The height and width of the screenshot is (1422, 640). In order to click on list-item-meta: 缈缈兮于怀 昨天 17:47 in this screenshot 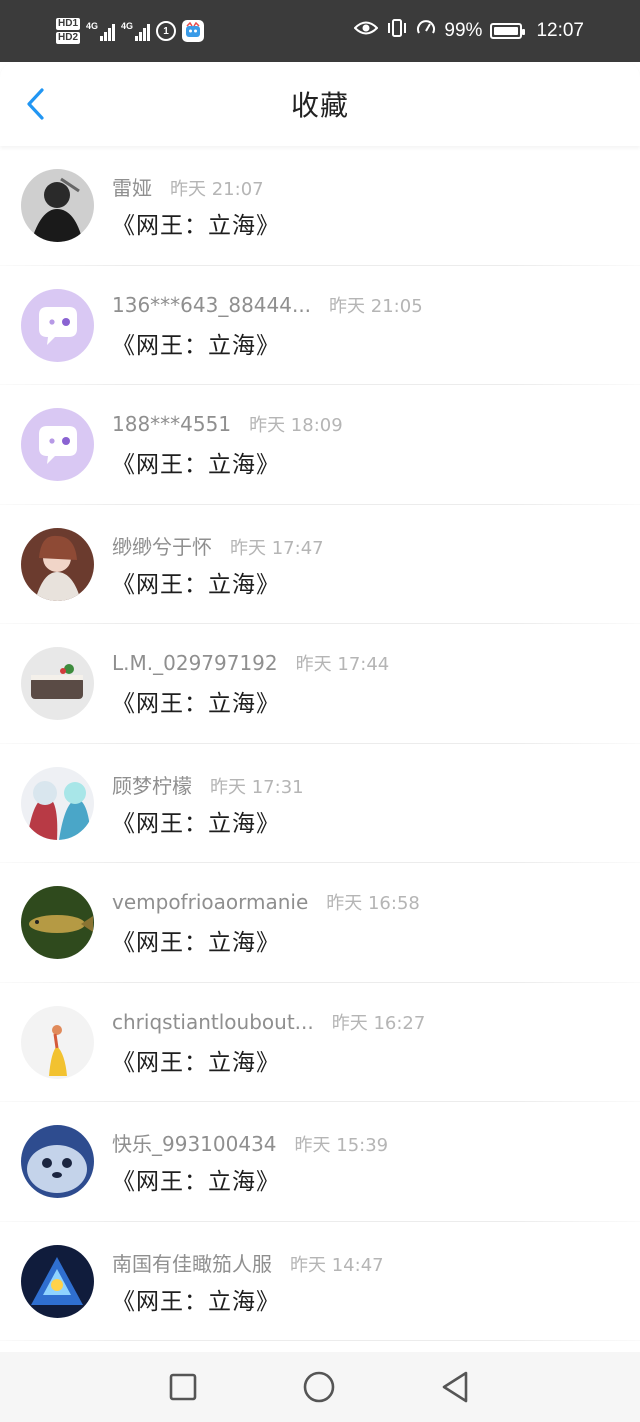, I will do `click(366, 545)`.